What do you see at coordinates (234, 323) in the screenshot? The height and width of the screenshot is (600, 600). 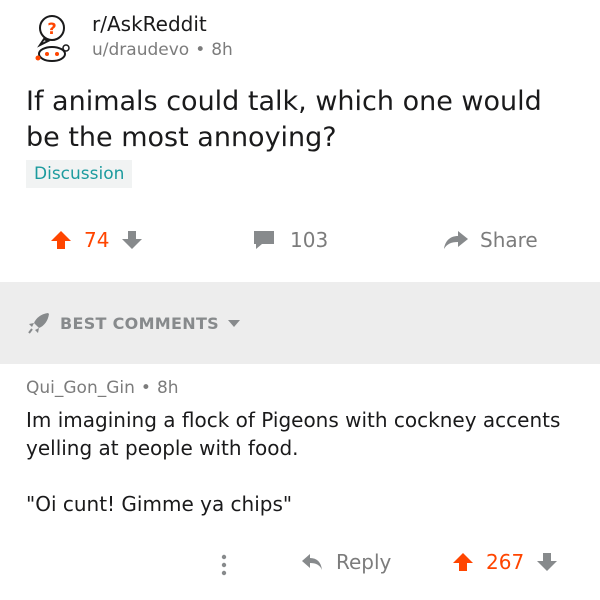 I see `caret-down-icon` at bounding box center [234, 323].